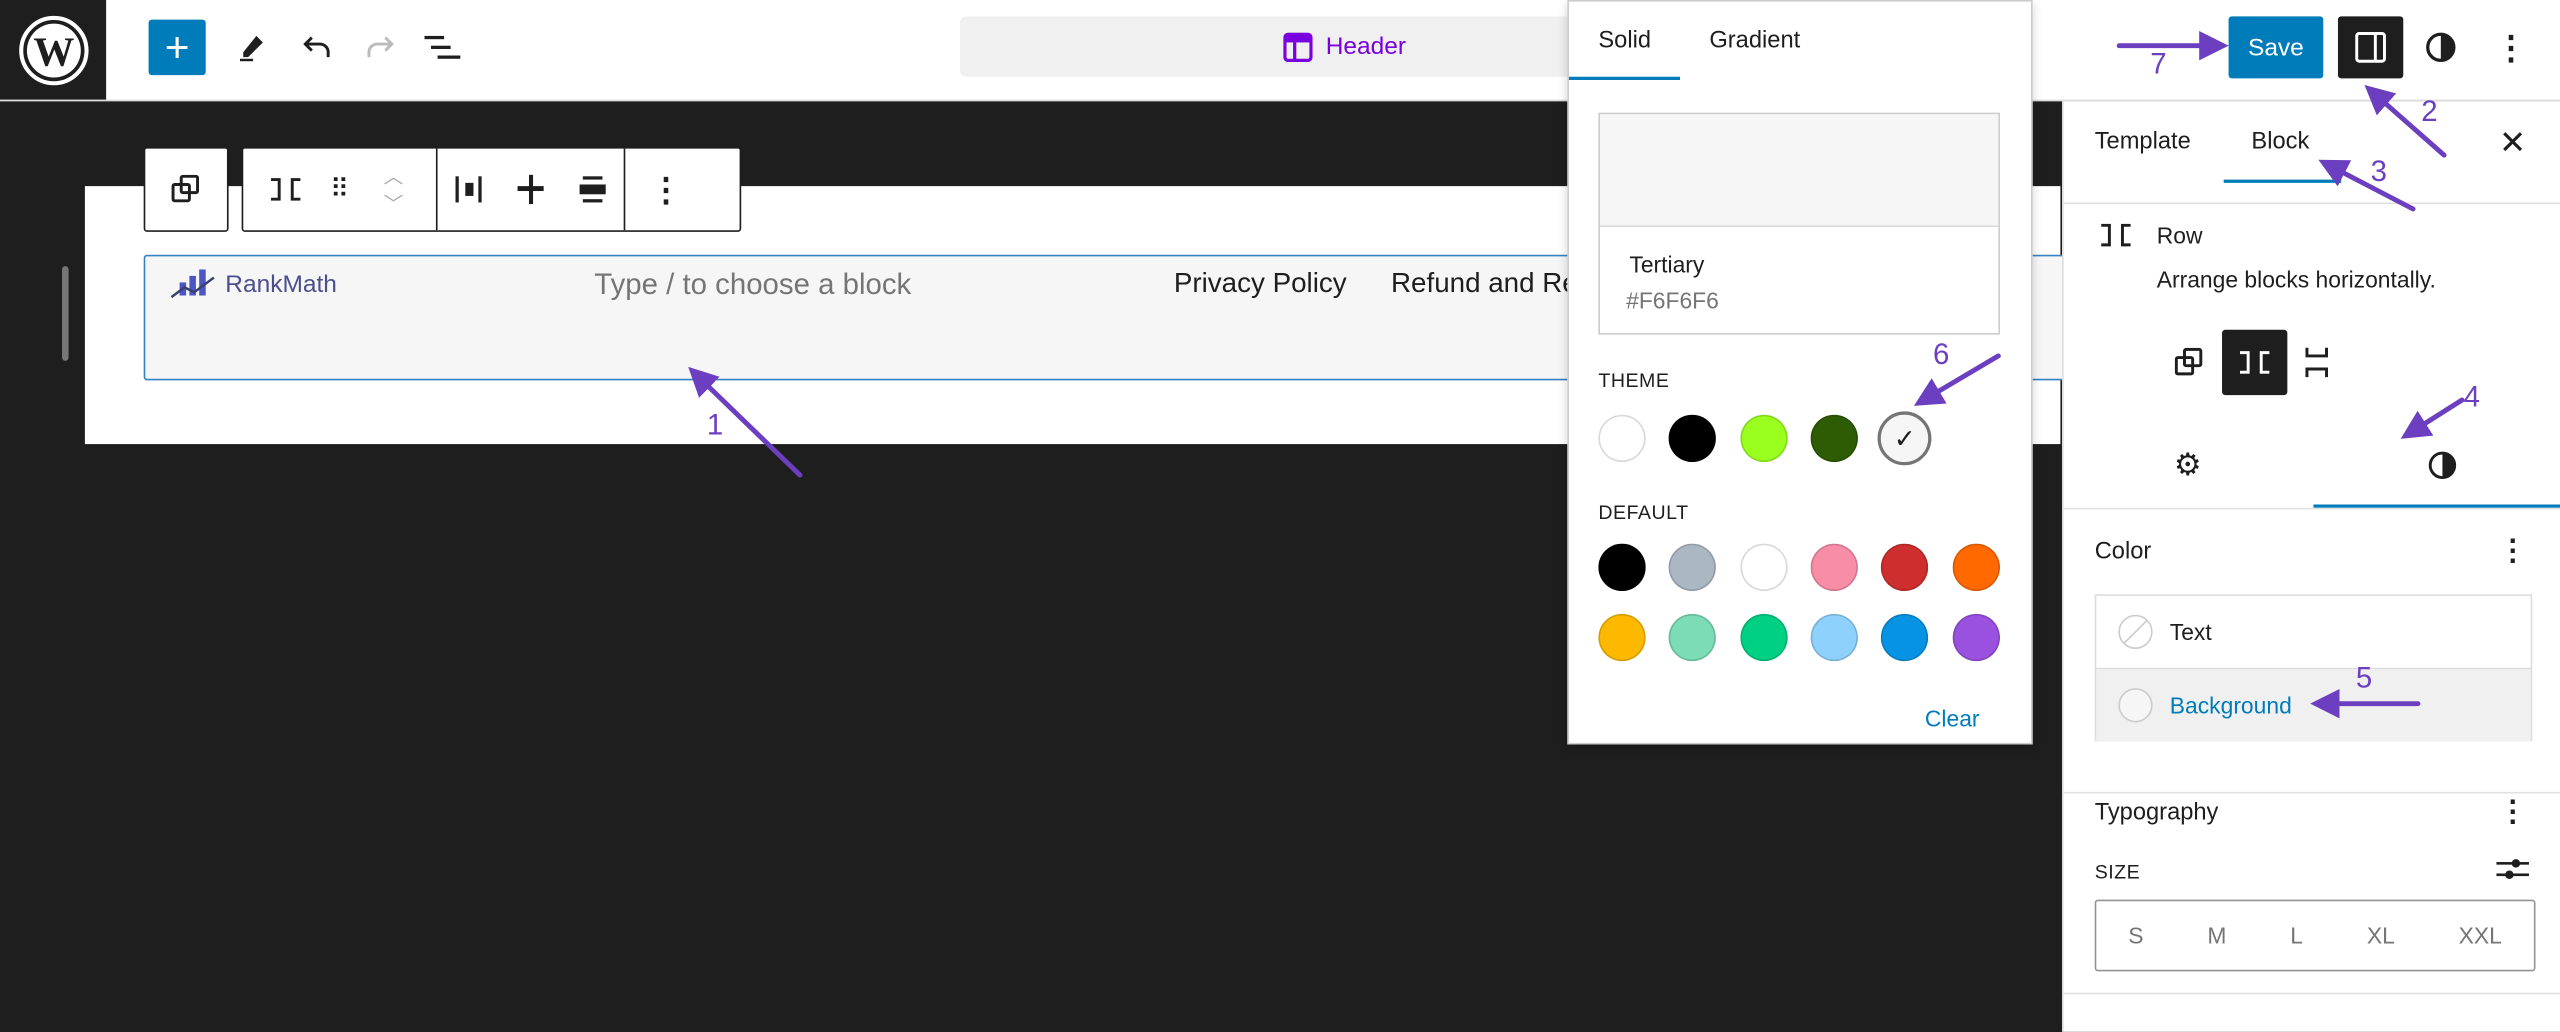 This screenshot has width=2560, height=1032. What do you see at coordinates (1952, 718) in the screenshot?
I see `clear-button: Clear` at bounding box center [1952, 718].